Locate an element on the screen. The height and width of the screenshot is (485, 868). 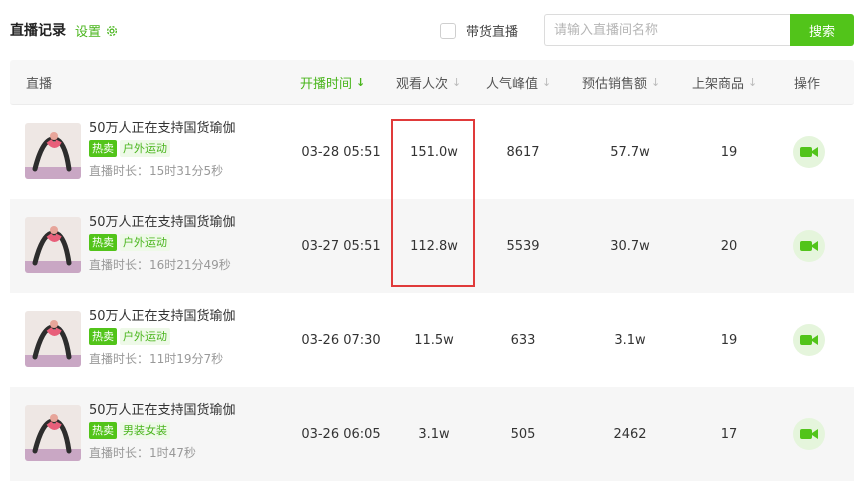
live-duration: 直播时长：15时31分5秒 is located at coordinates (156, 171).